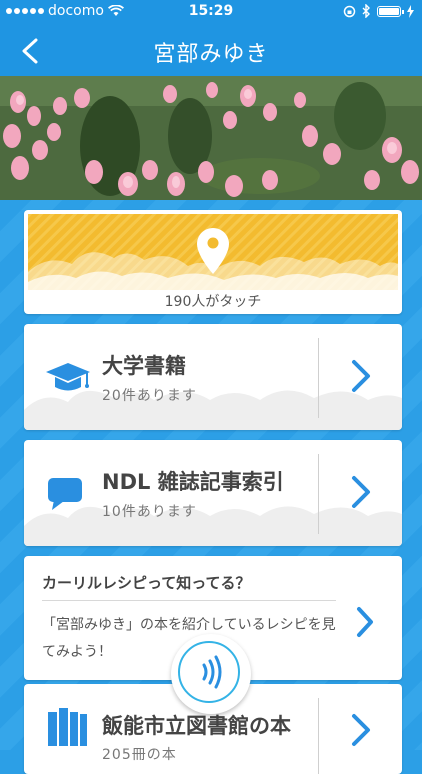 The height and width of the screenshot is (774, 422). I want to click on touch-card: 190人がタッチ, so click(213, 262).